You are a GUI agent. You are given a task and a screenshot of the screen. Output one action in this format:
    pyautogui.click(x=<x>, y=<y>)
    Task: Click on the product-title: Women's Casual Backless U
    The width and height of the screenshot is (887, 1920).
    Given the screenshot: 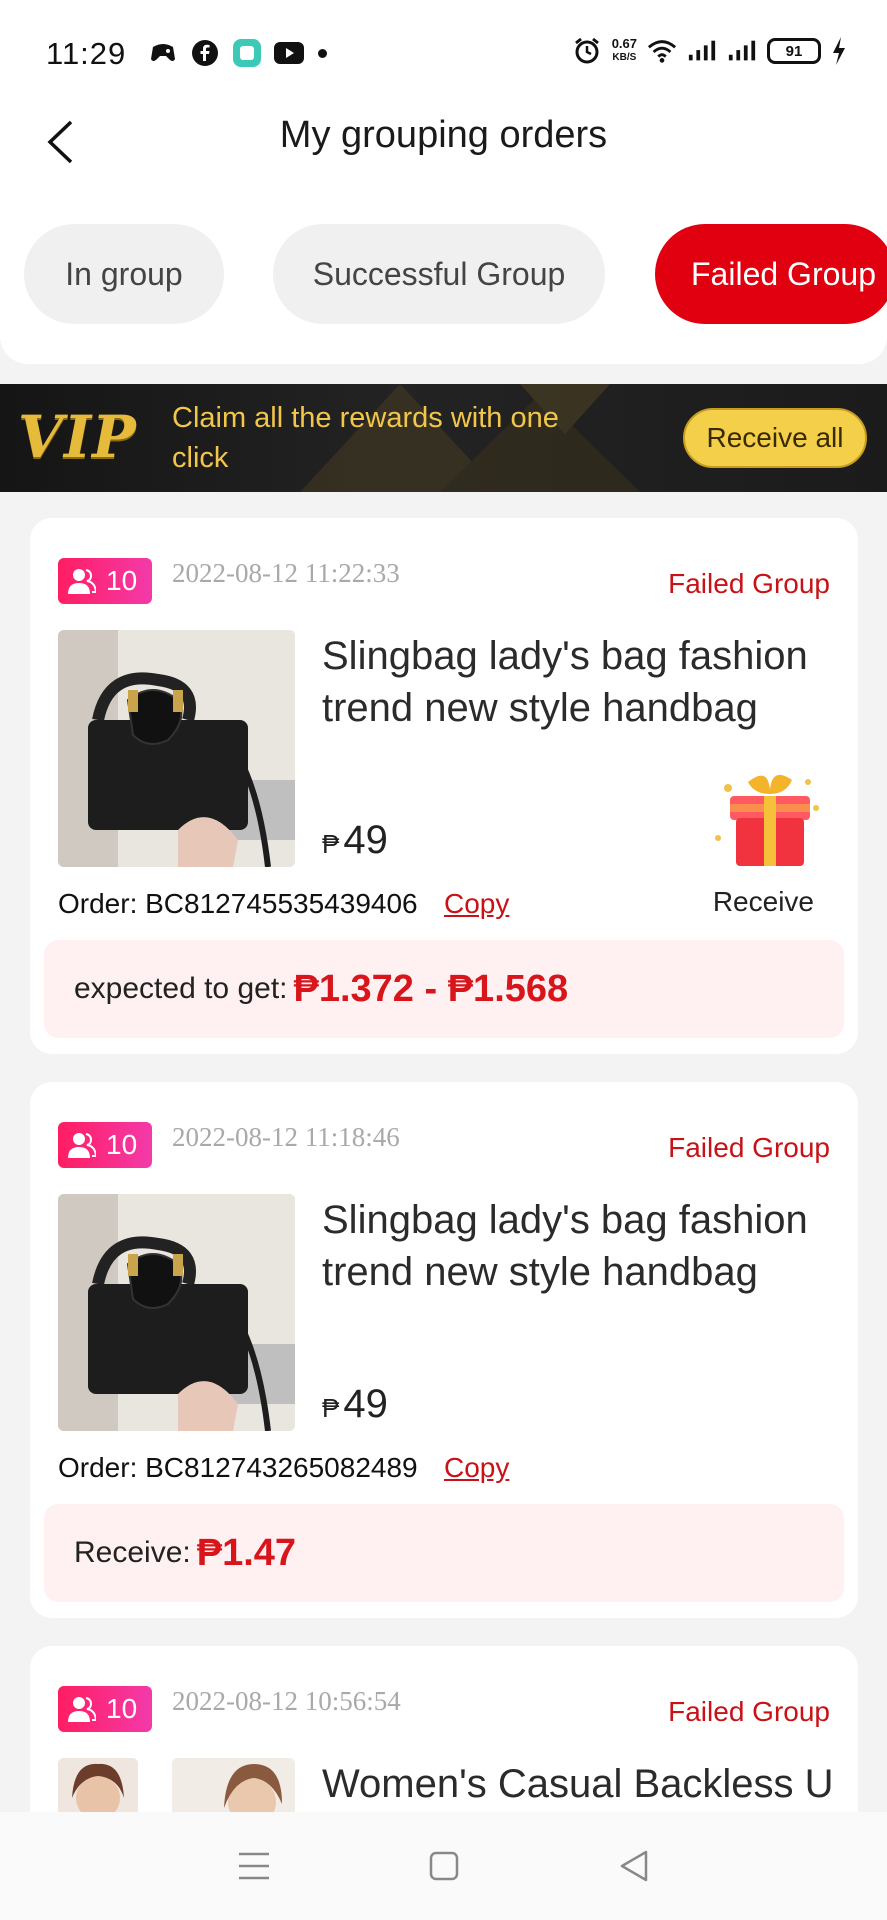 What is the action you would take?
    pyautogui.click(x=582, y=1784)
    